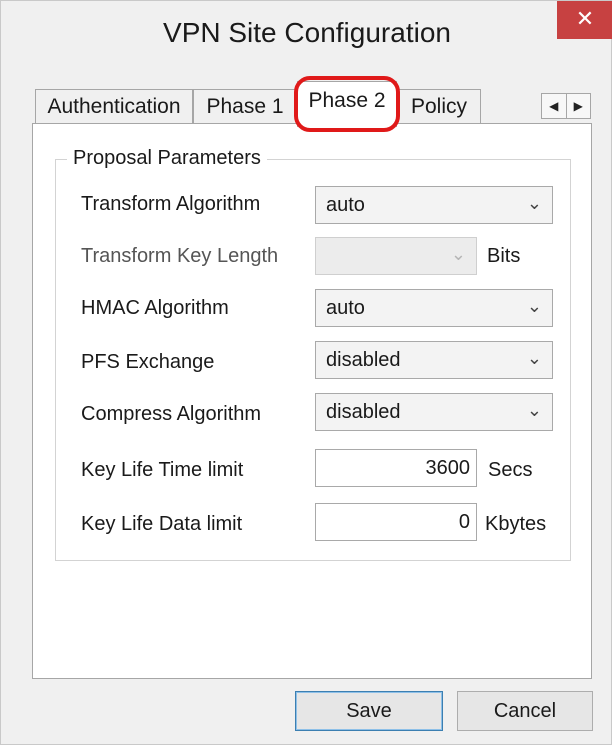 This screenshot has height=745, width=612. Describe the element at coordinates (525, 711) in the screenshot. I see `cancel-button: Cancel` at that location.